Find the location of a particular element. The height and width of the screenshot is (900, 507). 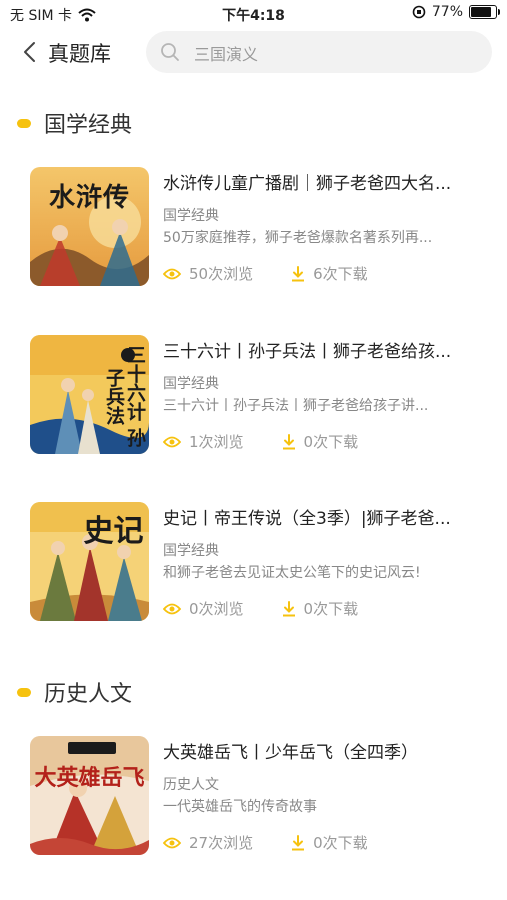

cover-image: 史记 is located at coordinates (89, 561).